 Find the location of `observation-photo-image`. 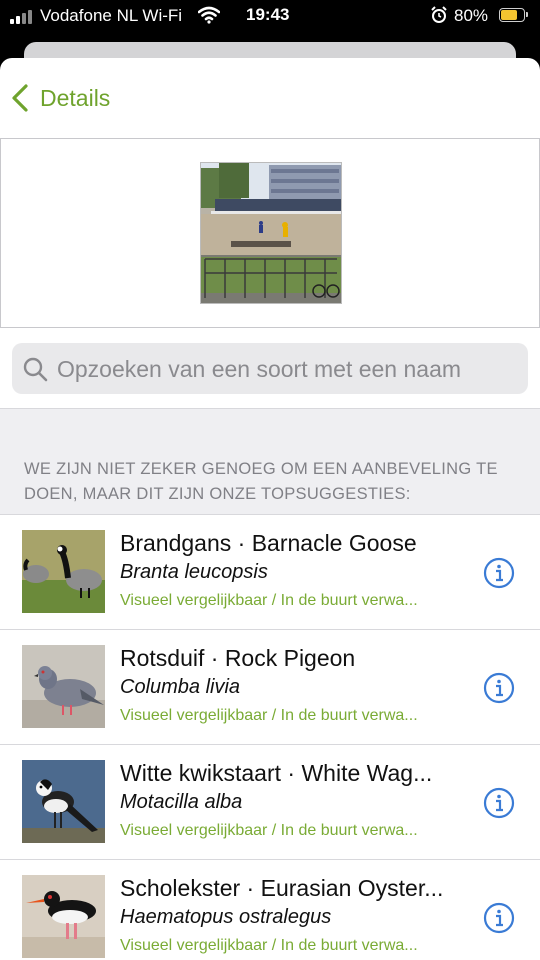

observation-photo-image is located at coordinates (271, 233).